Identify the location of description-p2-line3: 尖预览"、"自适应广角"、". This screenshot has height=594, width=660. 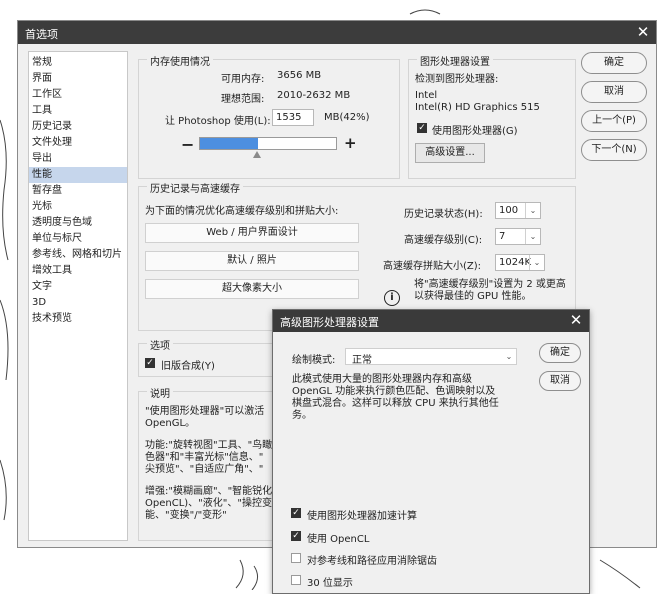
(204, 469).